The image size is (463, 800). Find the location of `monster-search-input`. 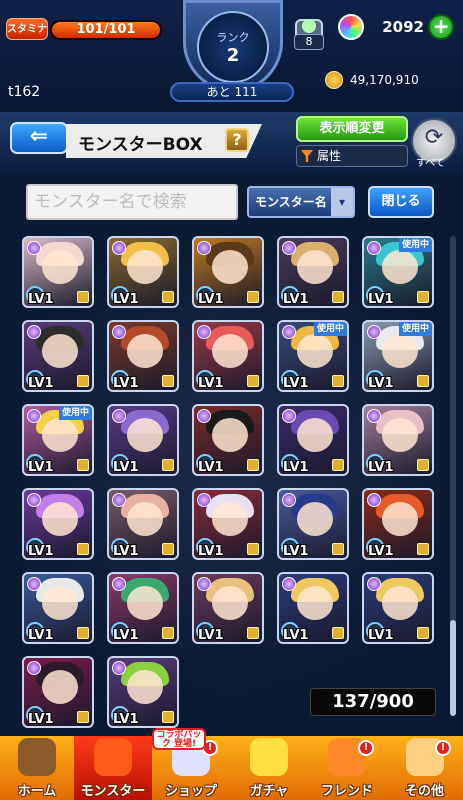

monster-search-input is located at coordinates (132, 202).